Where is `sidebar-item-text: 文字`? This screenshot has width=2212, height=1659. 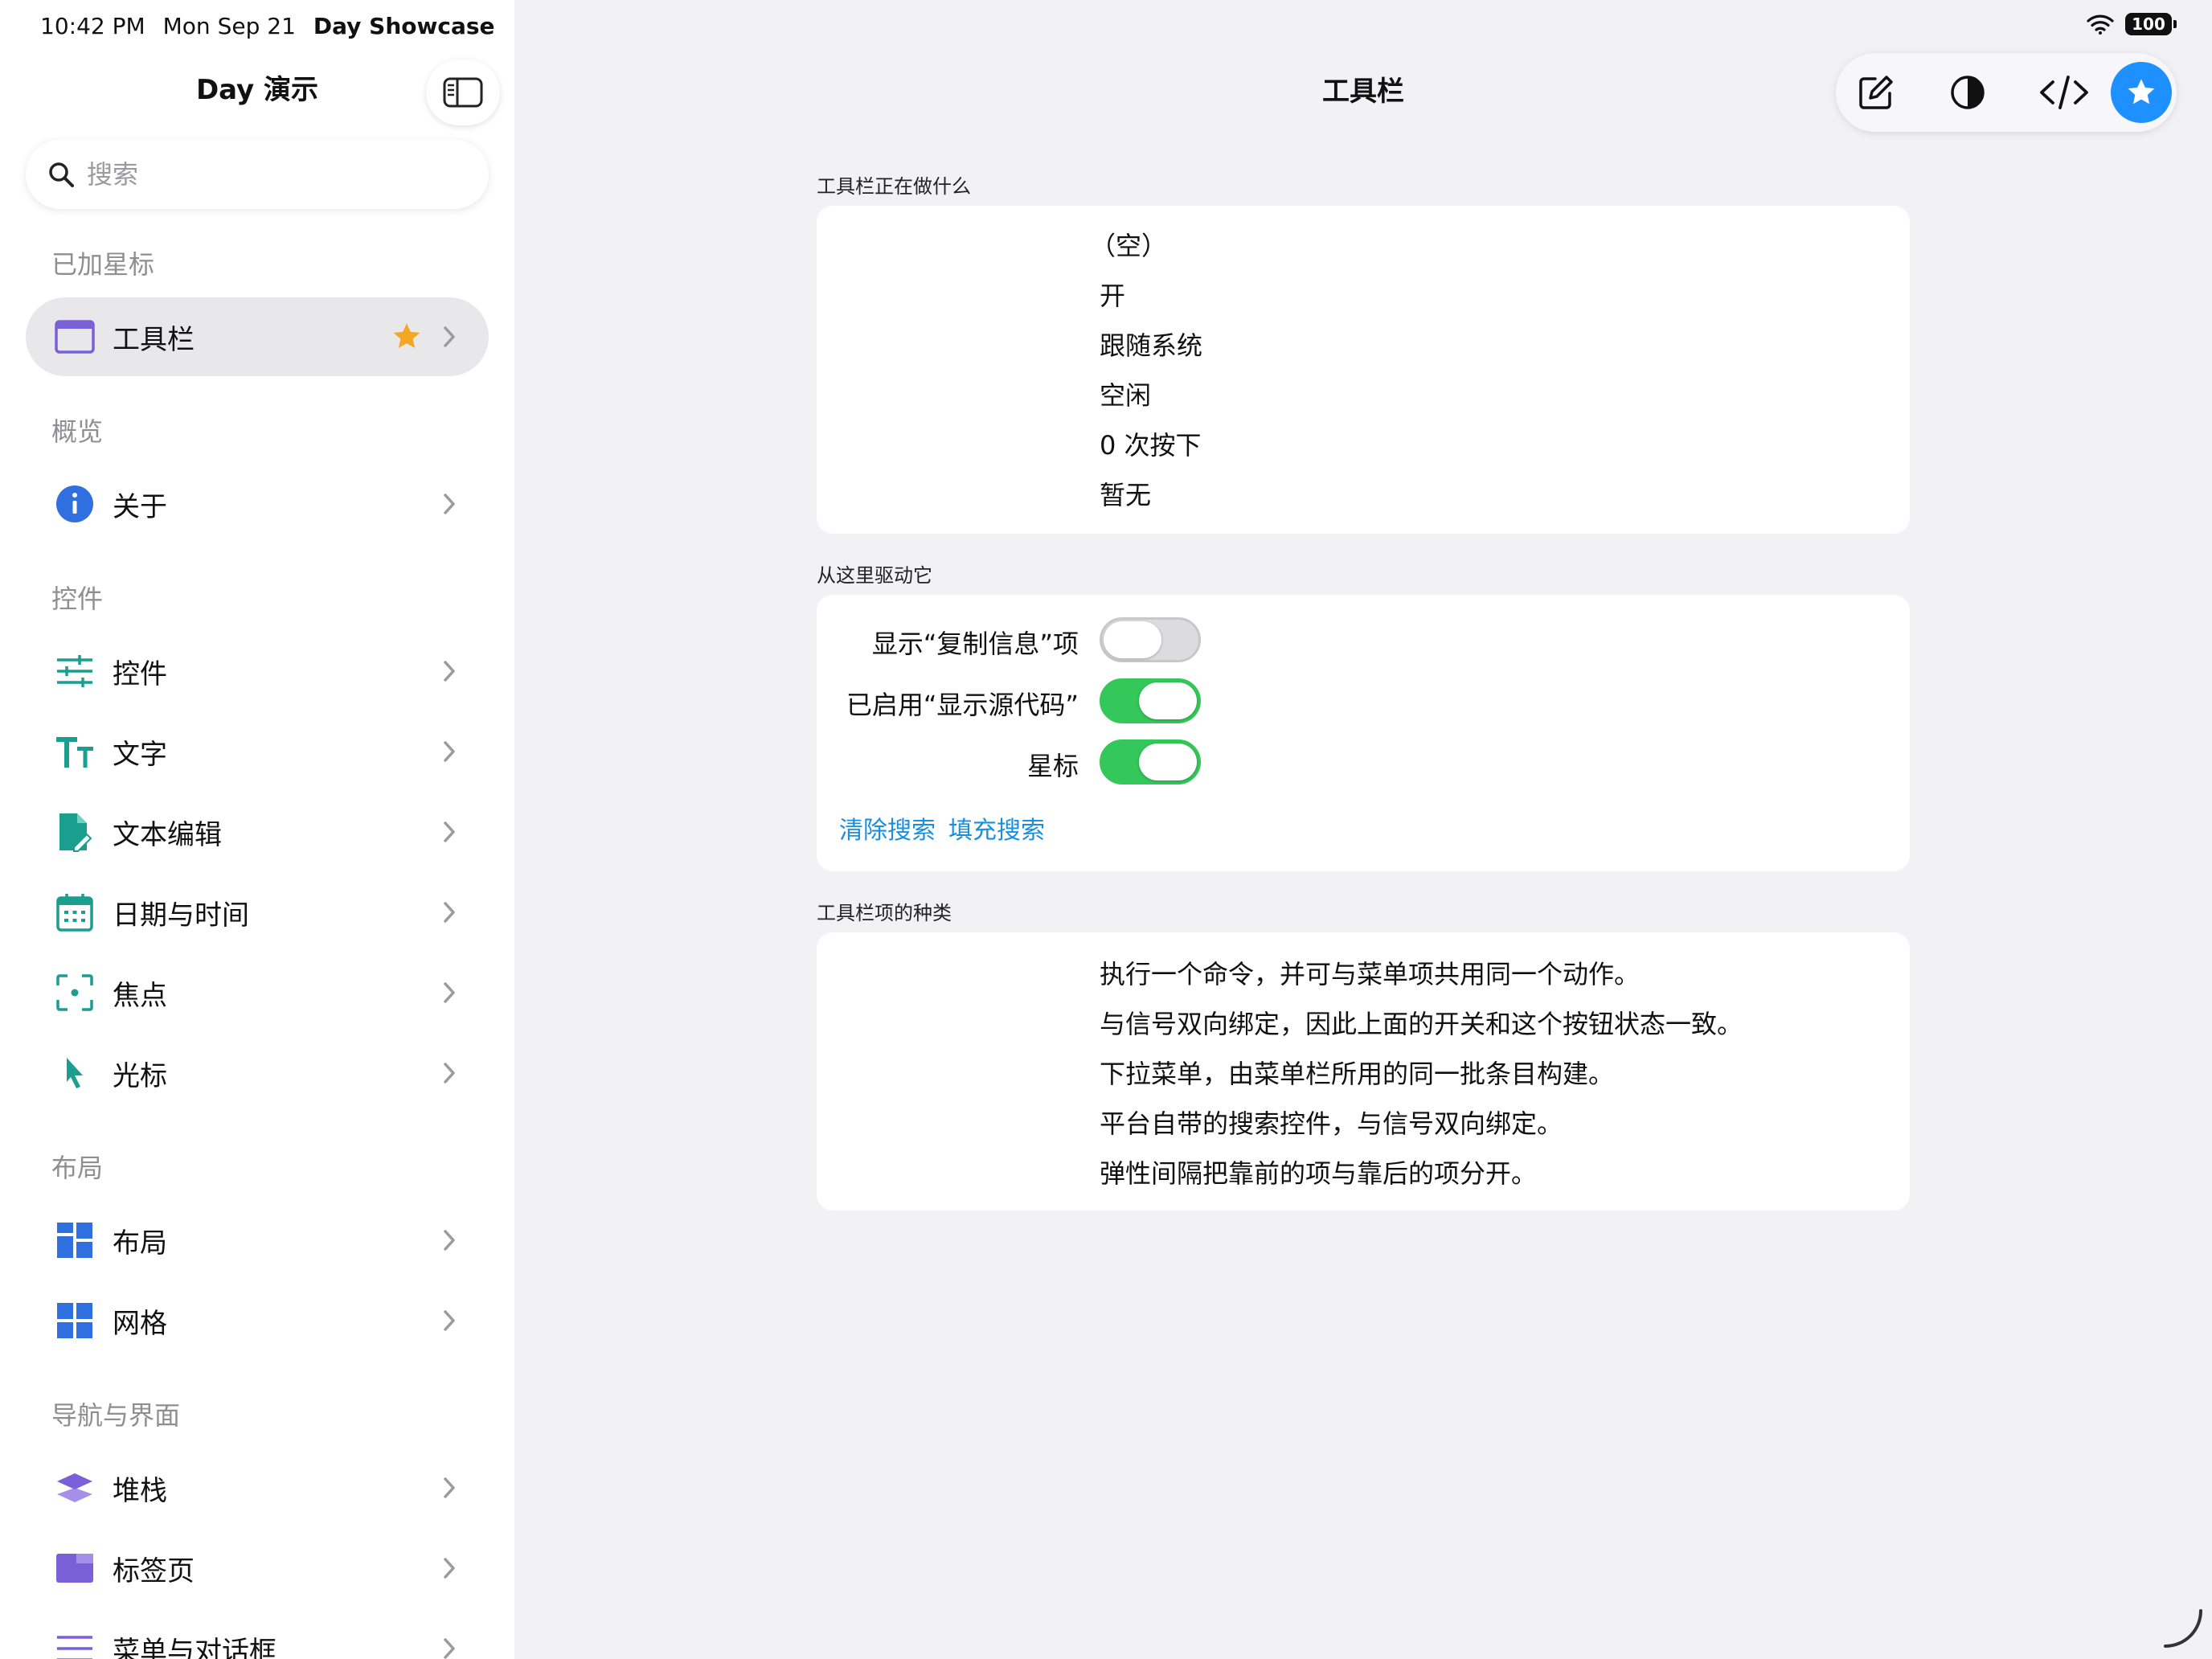 sidebar-item-text: 文字 is located at coordinates (257, 751).